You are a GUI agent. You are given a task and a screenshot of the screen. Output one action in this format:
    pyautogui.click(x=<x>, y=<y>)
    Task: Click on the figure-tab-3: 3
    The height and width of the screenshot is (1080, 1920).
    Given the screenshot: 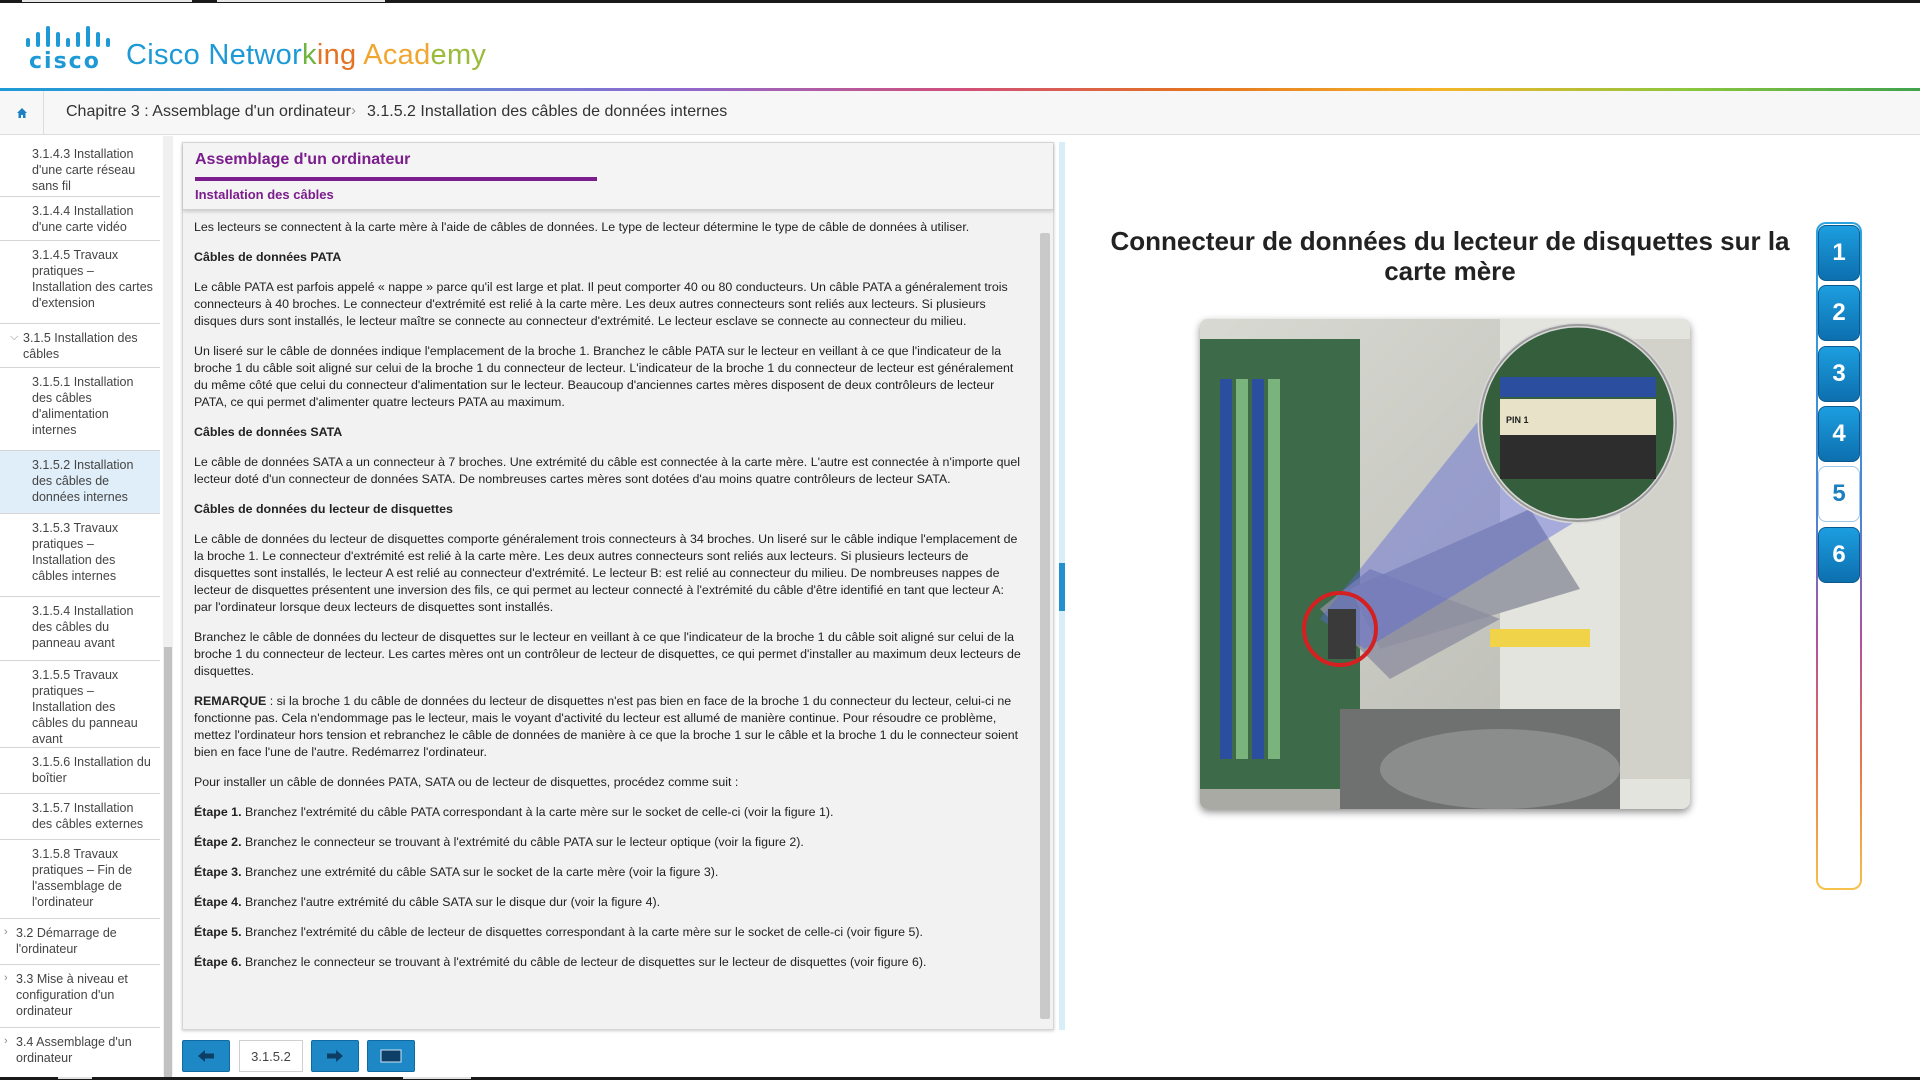 What is the action you would take?
    pyautogui.click(x=1839, y=374)
    